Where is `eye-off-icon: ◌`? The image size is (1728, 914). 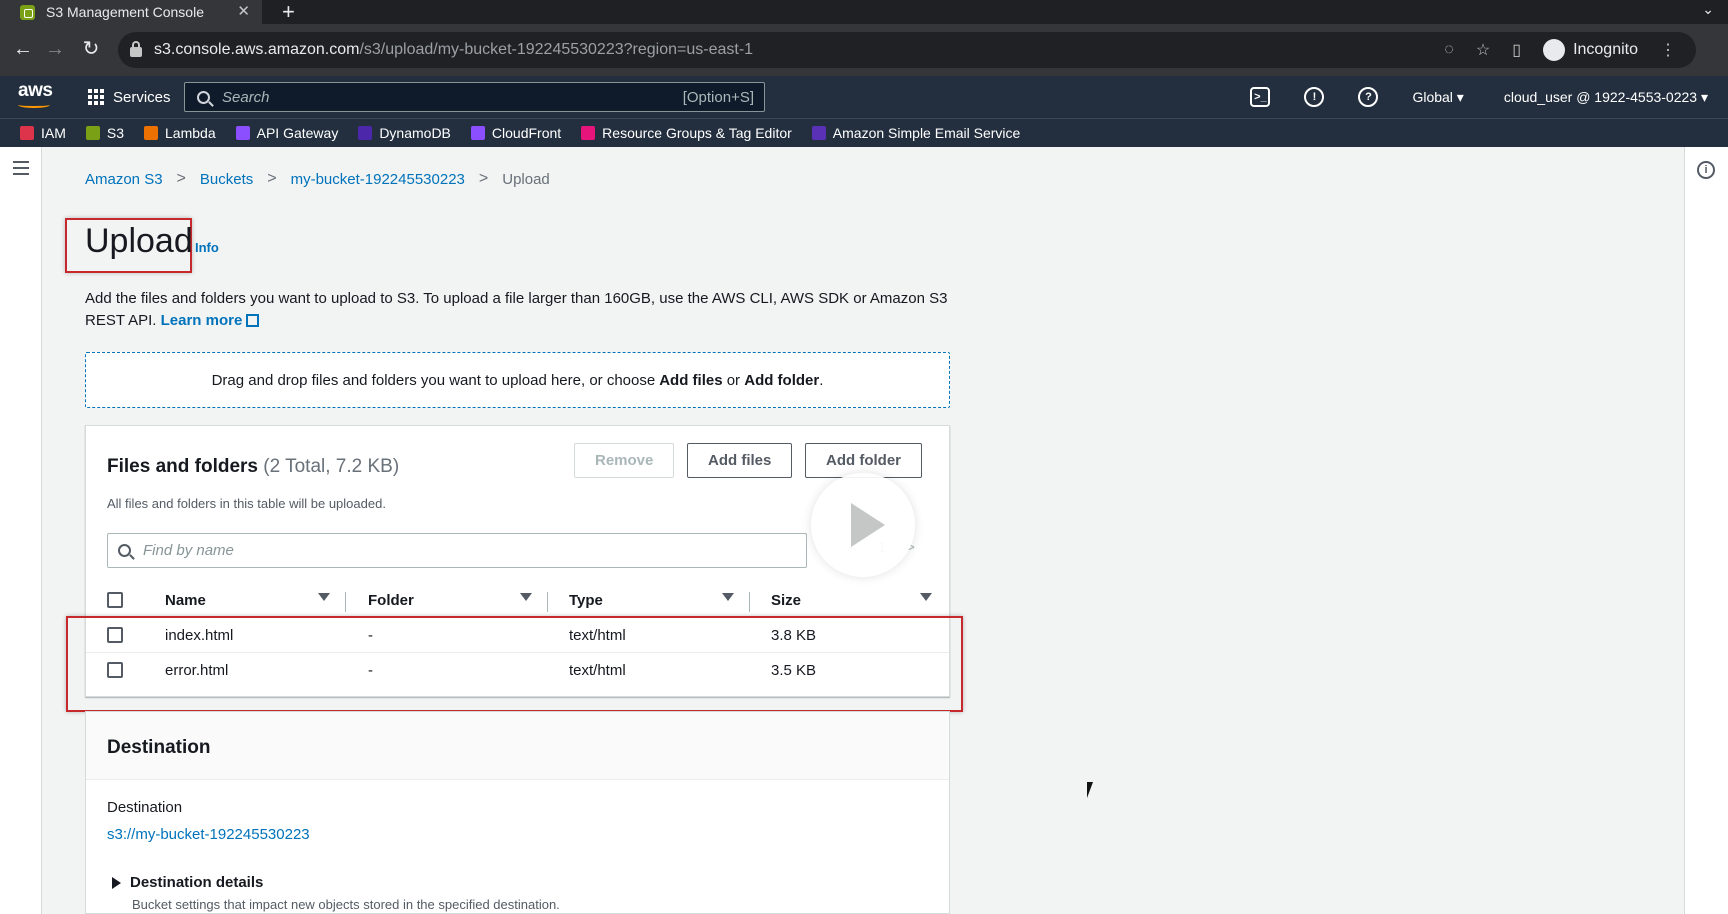 eye-off-icon: ◌ is located at coordinates (1449, 50).